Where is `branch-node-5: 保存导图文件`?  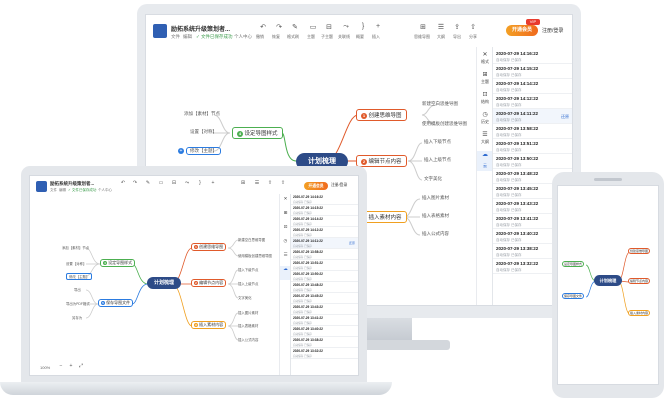 branch-node-5: 保存导图文件 is located at coordinates (573, 296).